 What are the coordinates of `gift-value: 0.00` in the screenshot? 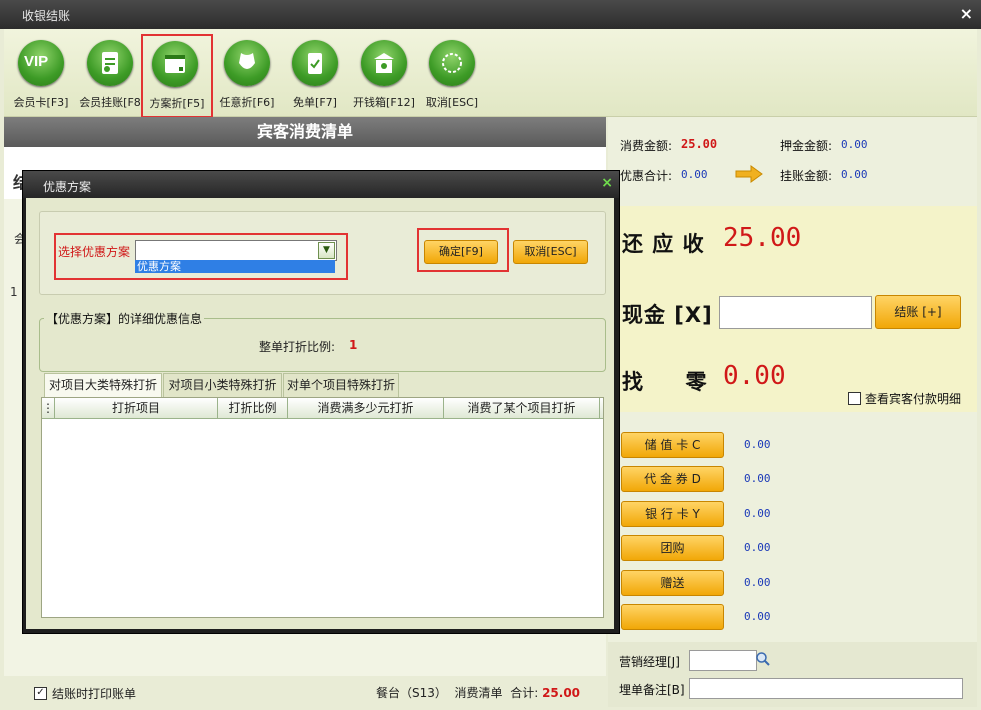 It's located at (757, 582).